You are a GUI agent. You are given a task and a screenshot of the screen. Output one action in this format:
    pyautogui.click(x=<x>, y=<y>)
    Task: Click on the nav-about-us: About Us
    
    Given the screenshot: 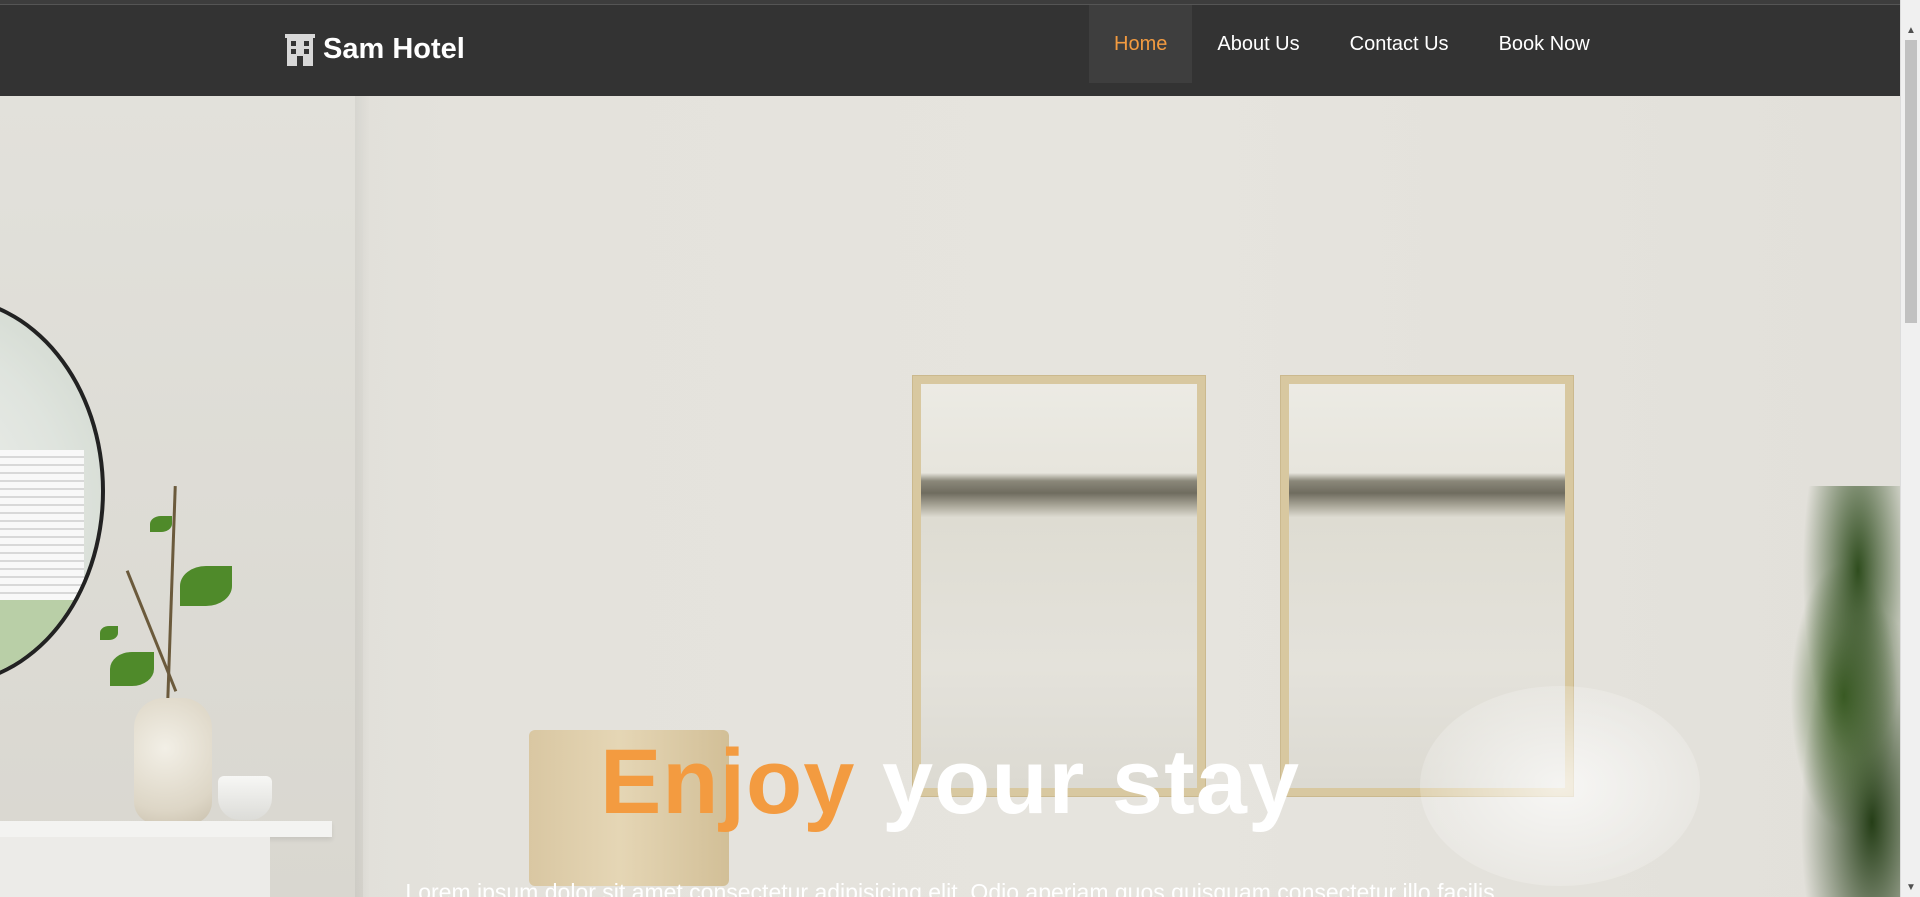 What is the action you would take?
    pyautogui.click(x=1258, y=44)
    